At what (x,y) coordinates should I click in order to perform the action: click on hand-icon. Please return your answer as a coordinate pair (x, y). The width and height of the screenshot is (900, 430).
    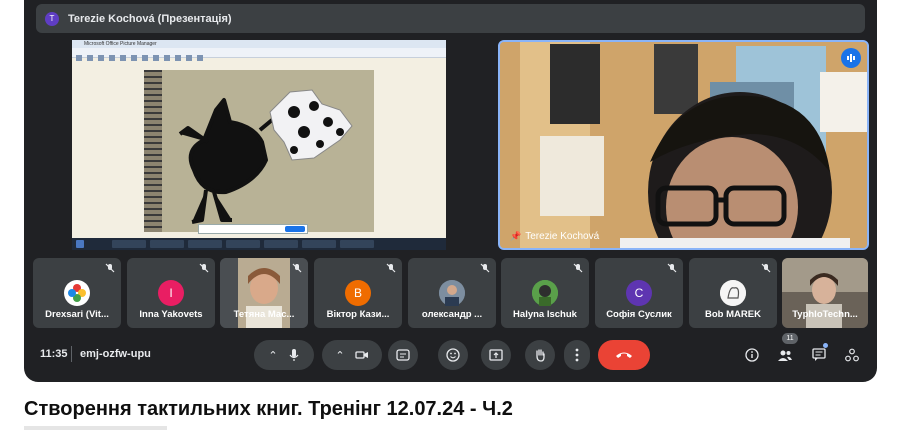
    Looking at the image, I should click on (540, 355).